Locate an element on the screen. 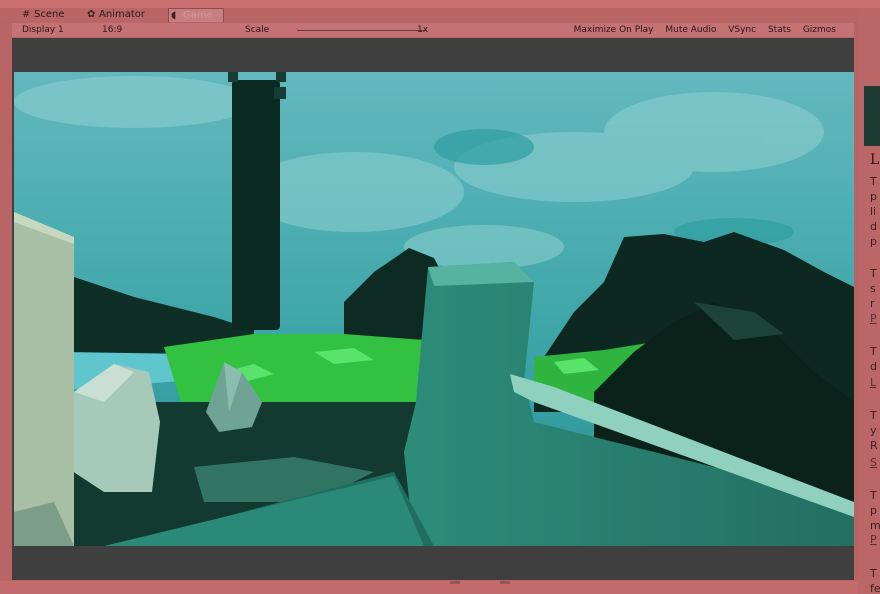 The image size is (880, 594). display-dropdown: Display 1 is located at coordinates (43, 30).